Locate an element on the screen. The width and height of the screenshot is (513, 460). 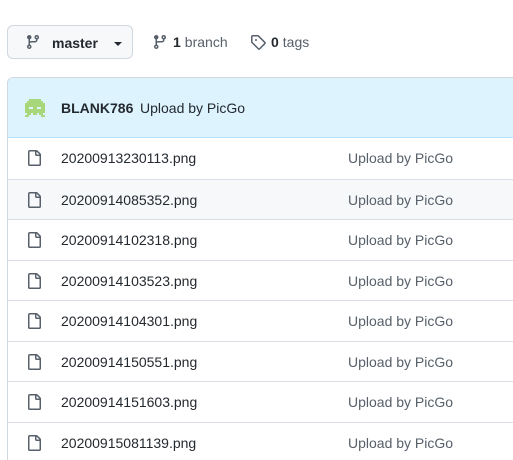
avatar is located at coordinates (35, 109).